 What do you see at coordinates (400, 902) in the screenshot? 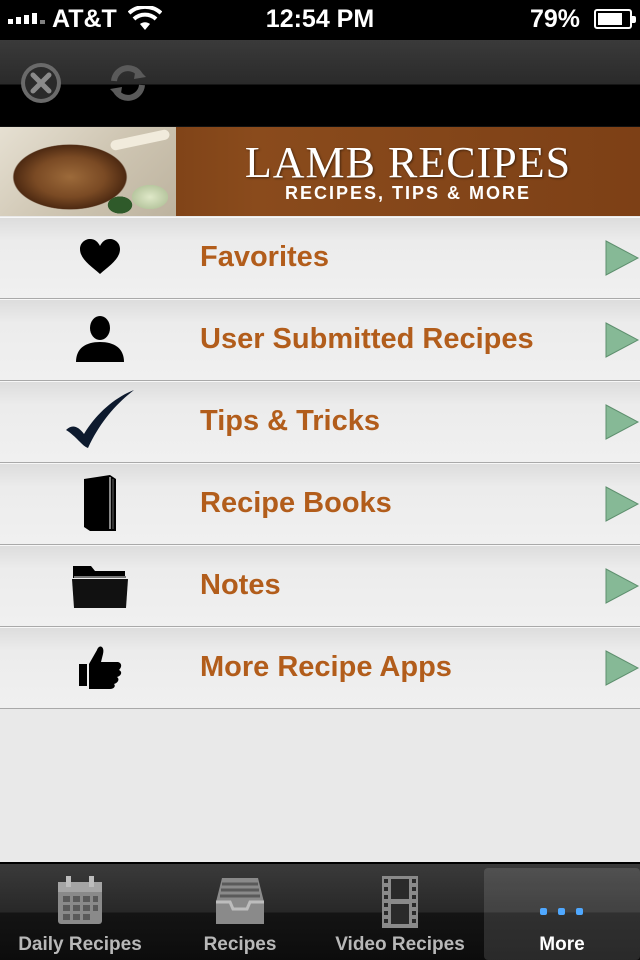
I see `film-strip-icon` at bounding box center [400, 902].